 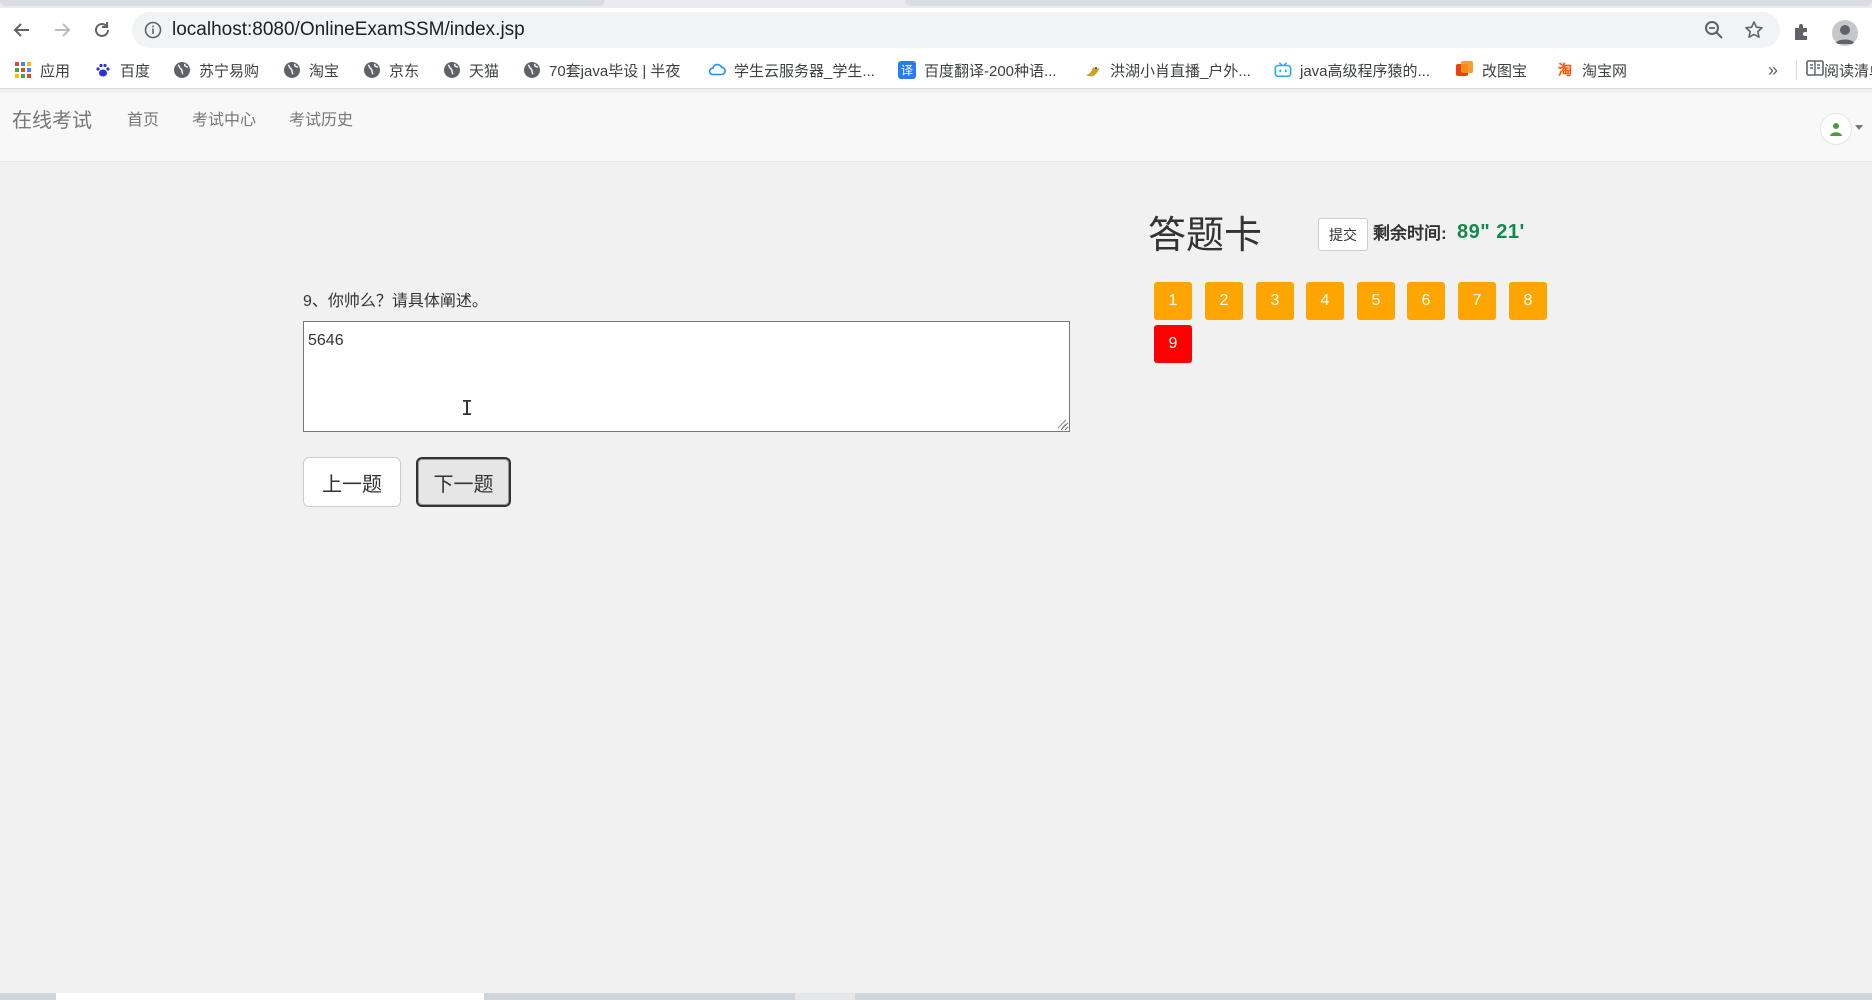 I want to click on bookmark-label: 淘宝, so click(x=324, y=71).